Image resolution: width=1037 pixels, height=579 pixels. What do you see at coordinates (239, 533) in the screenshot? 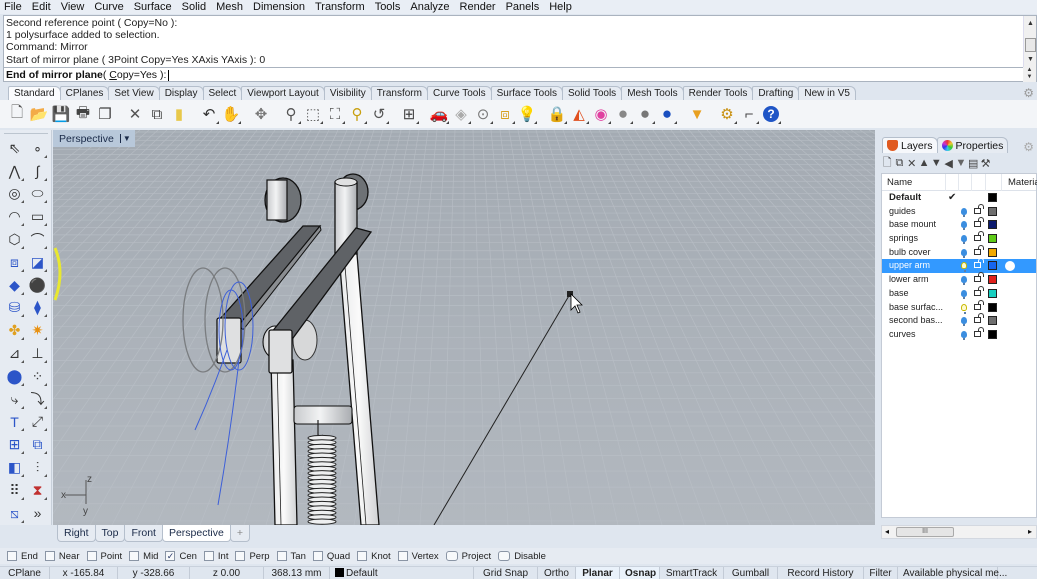
I see `add-viewport-tab-button: +` at bounding box center [239, 533].